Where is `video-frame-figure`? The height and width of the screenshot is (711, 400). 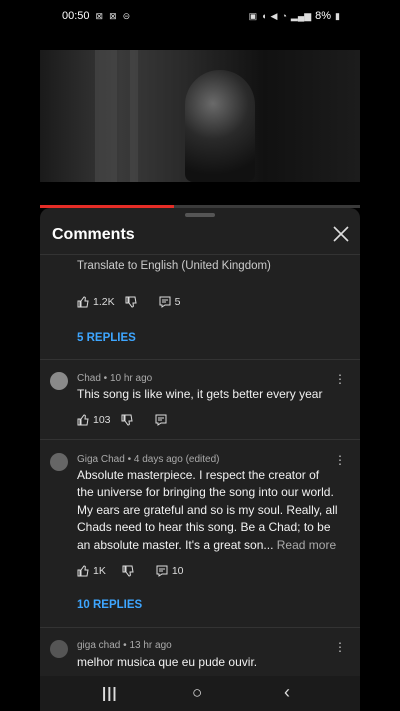
video-frame-figure is located at coordinates (220, 126).